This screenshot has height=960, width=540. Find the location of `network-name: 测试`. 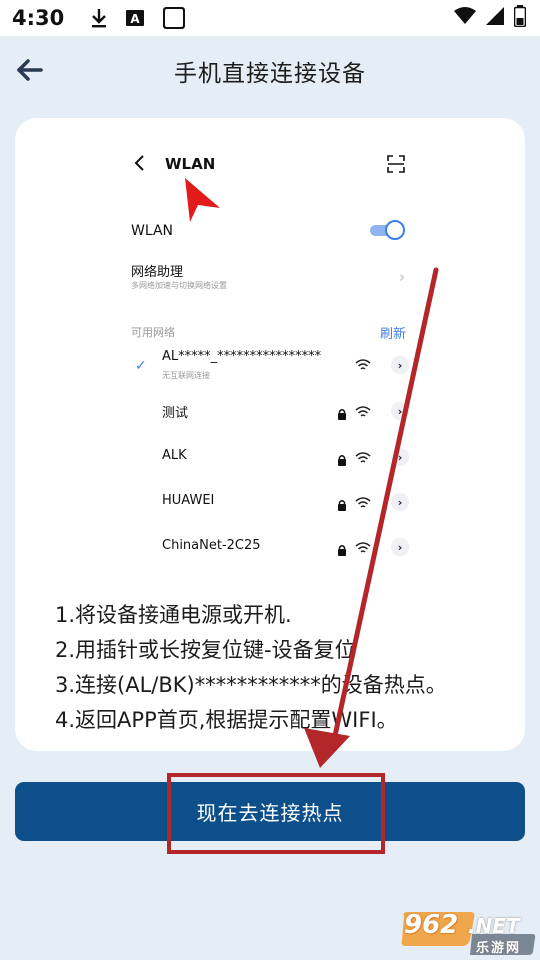

network-name: 测试 is located at coordinates (175, 413).